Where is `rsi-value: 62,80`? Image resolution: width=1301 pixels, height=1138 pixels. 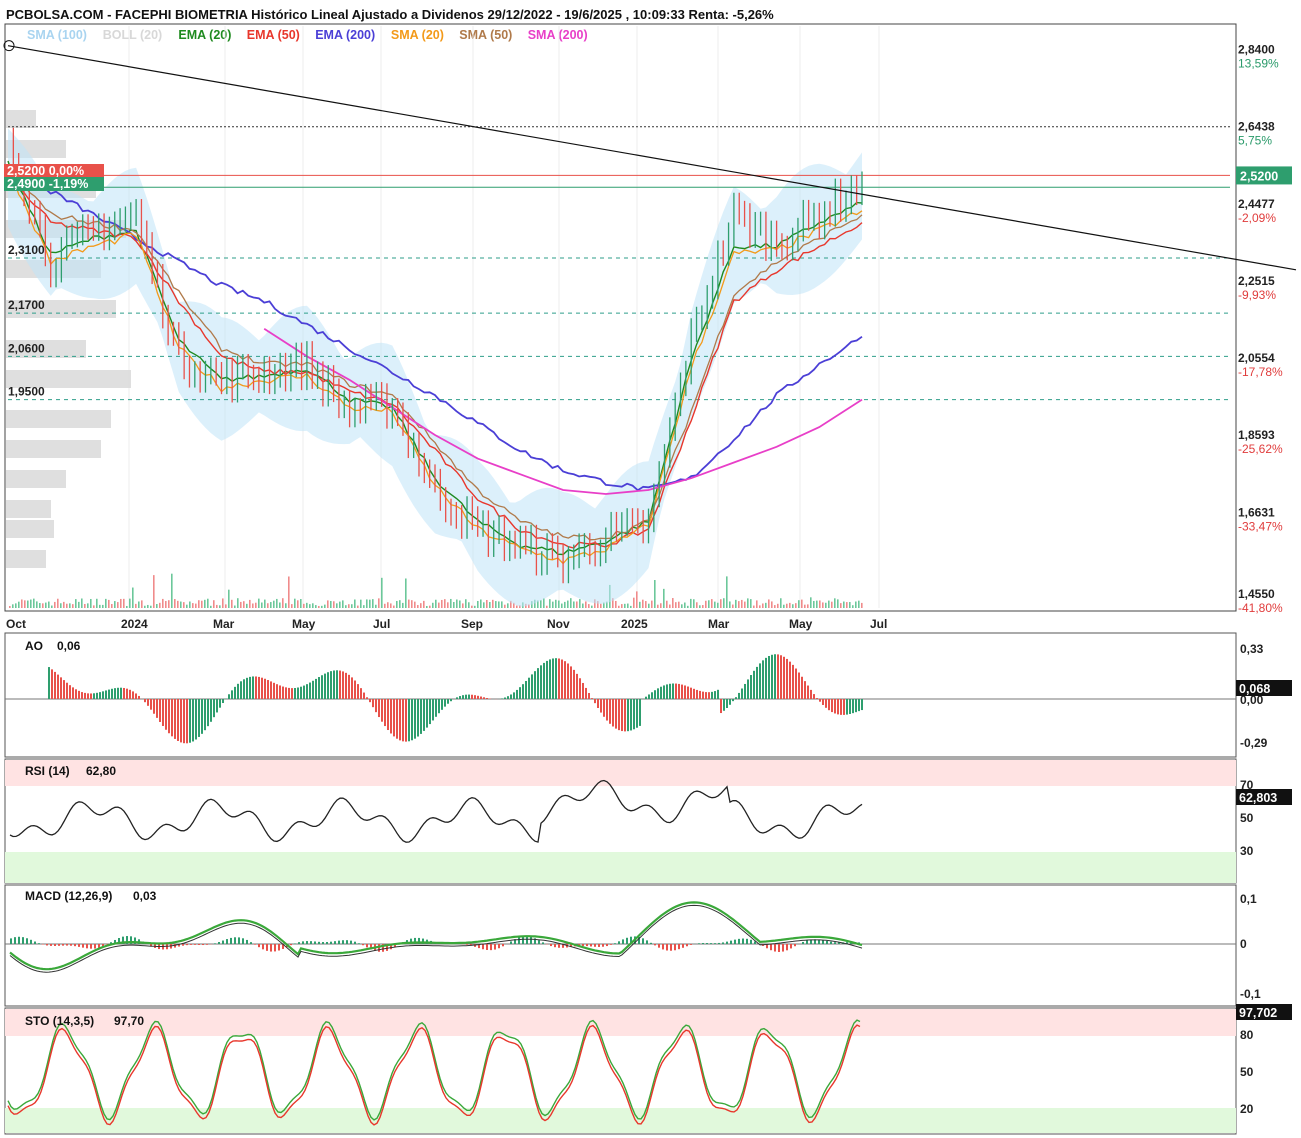 rsi-value: 62,80 is located at coordinates (101, 771).